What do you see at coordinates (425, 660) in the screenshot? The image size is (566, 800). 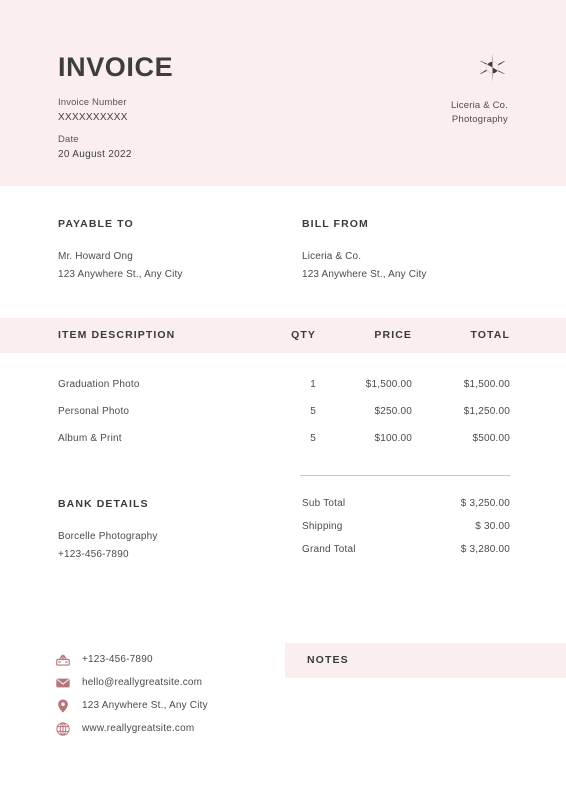 I see `notes-section: NOTES` at bounding box center [425, 660].